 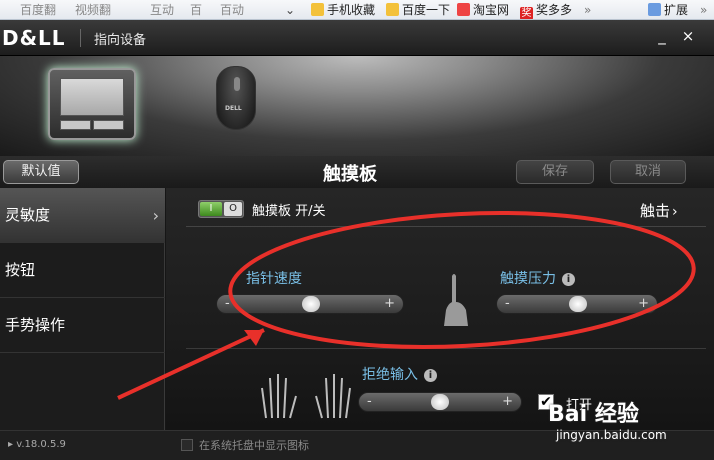 What do you see at coordinates (187, 445) in the screenshot?
I see `show-tray-icon-checkbox` at bounding box center [187, 445].